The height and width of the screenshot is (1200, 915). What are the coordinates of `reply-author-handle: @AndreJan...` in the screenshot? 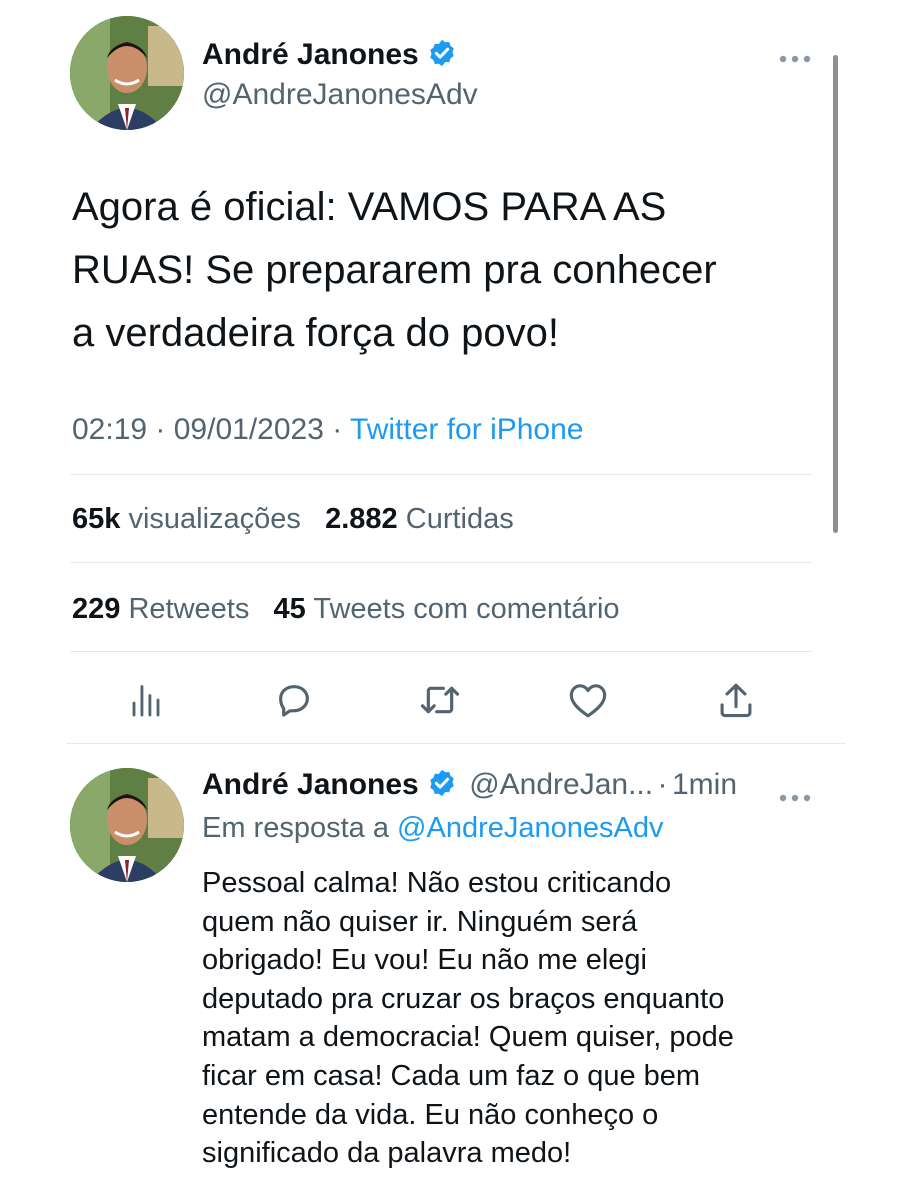 It's located at (561, 784).